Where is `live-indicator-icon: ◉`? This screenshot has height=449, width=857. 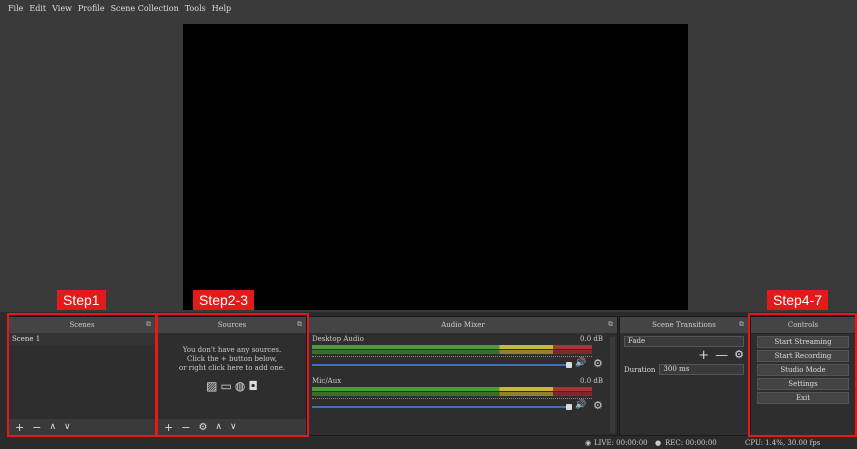 live-indicator-icon: ◉ is located at coordinates (588, 443).